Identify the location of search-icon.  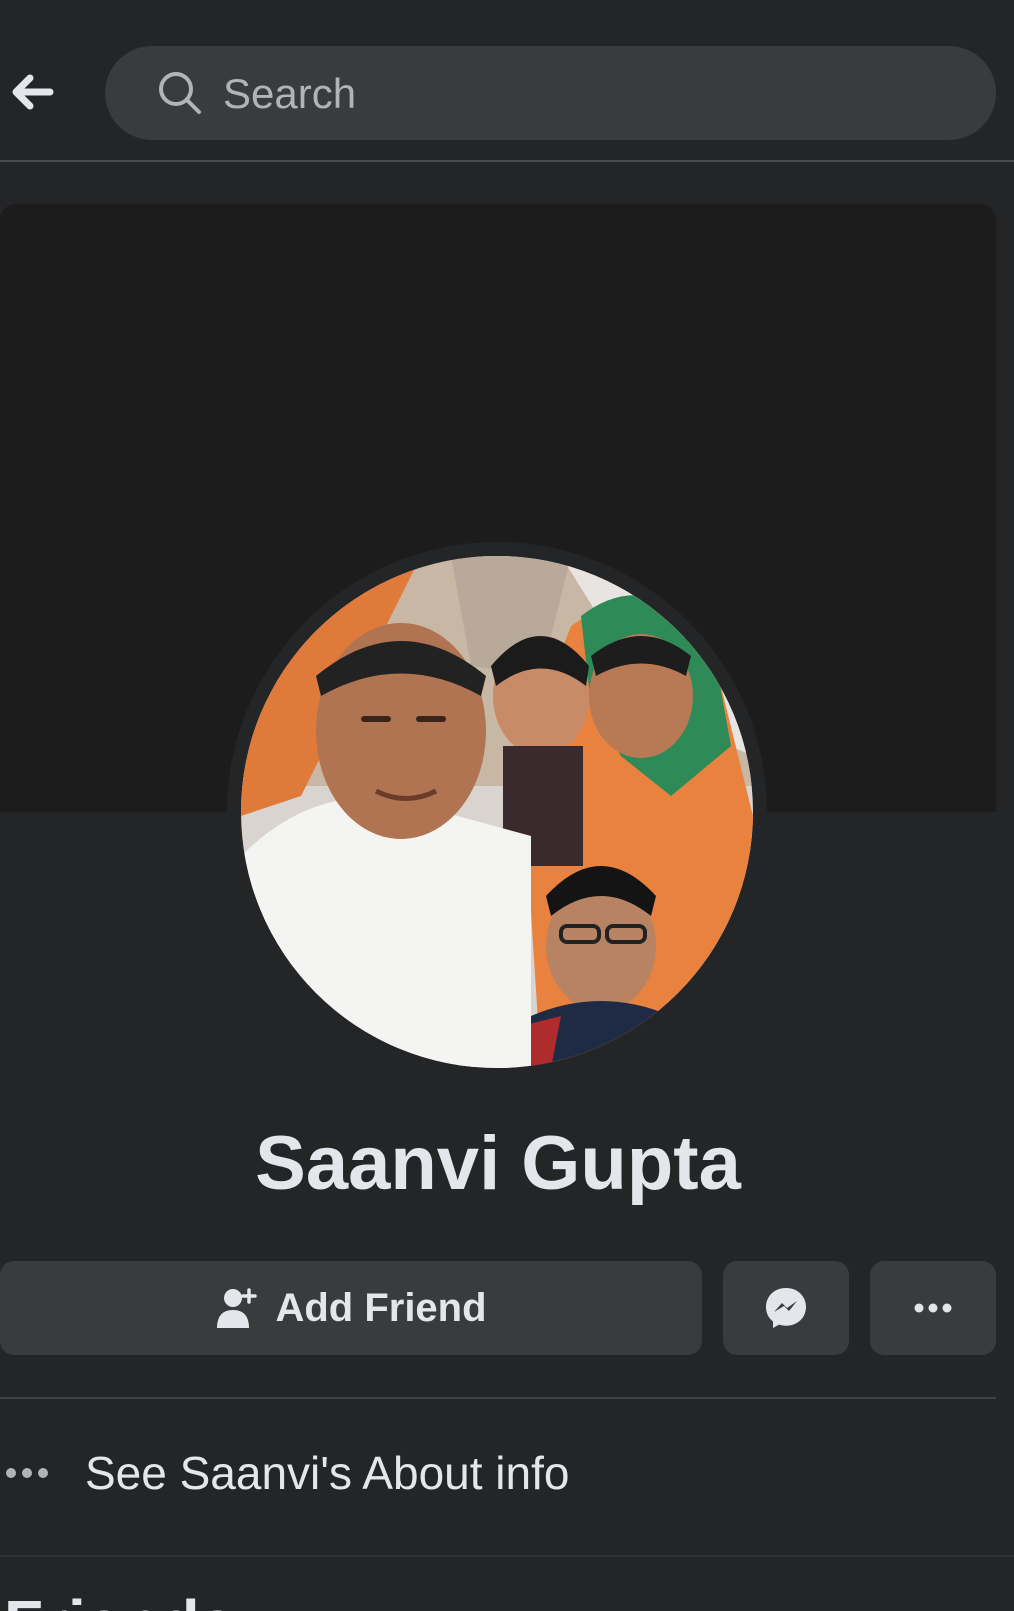
(180, 93).